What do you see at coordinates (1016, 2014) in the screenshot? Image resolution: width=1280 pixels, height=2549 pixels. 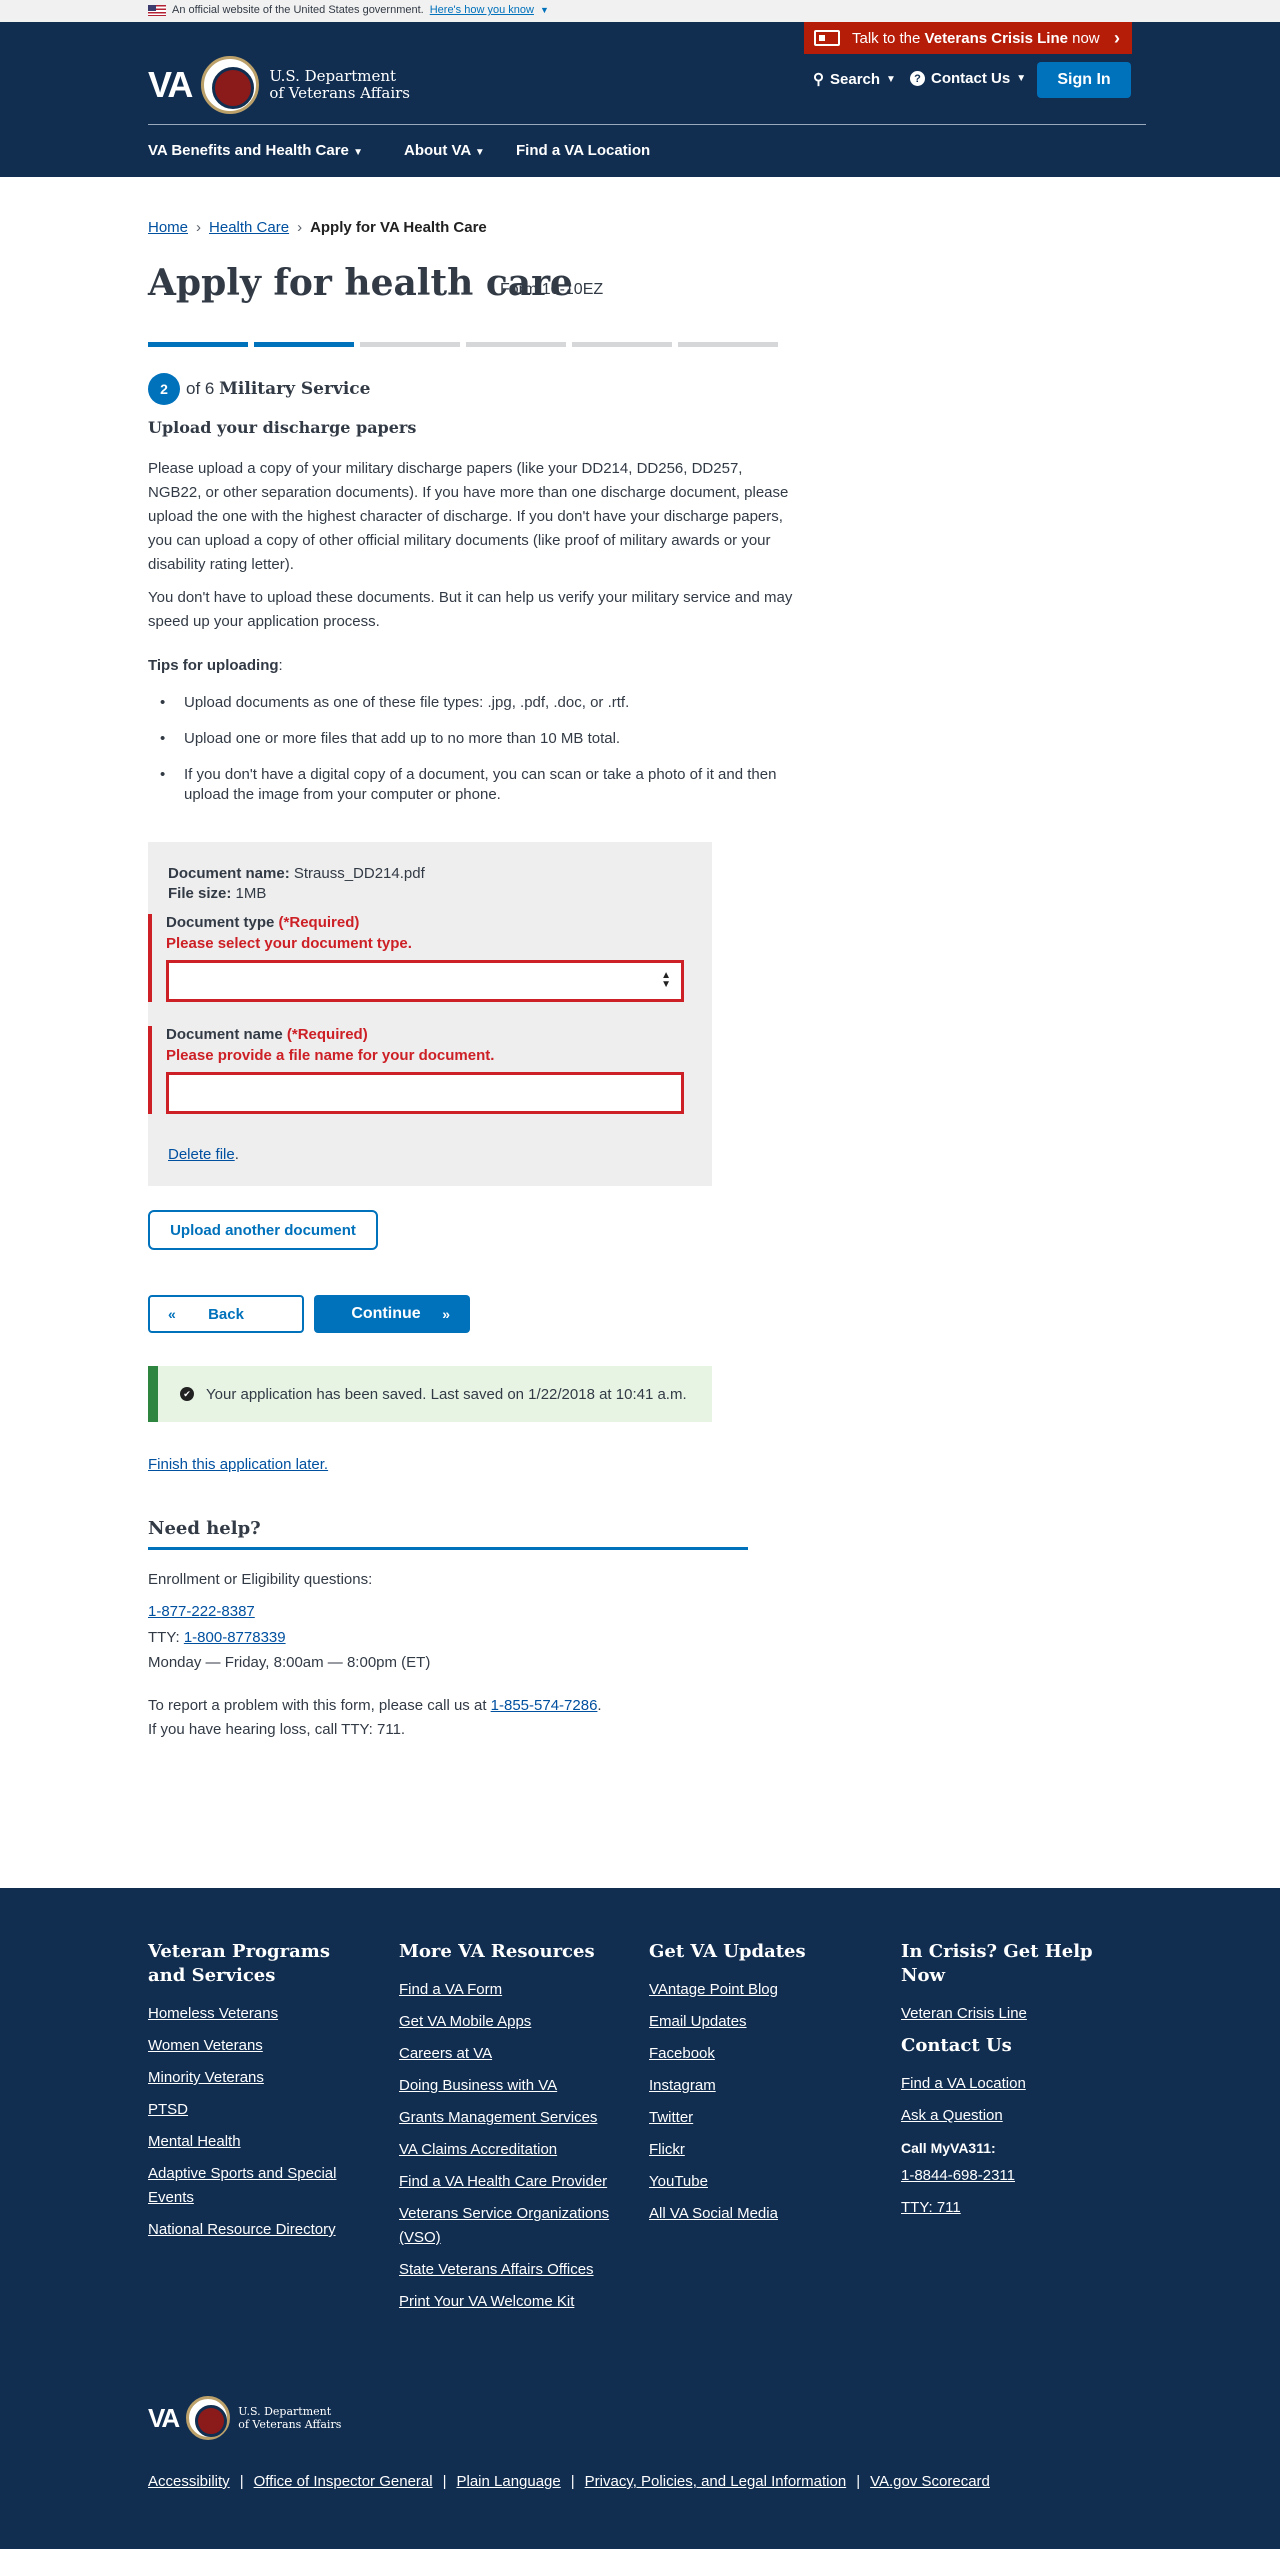 I see `footer-link: Veteran Crisis Line` at bounding box center [1016, 2014].